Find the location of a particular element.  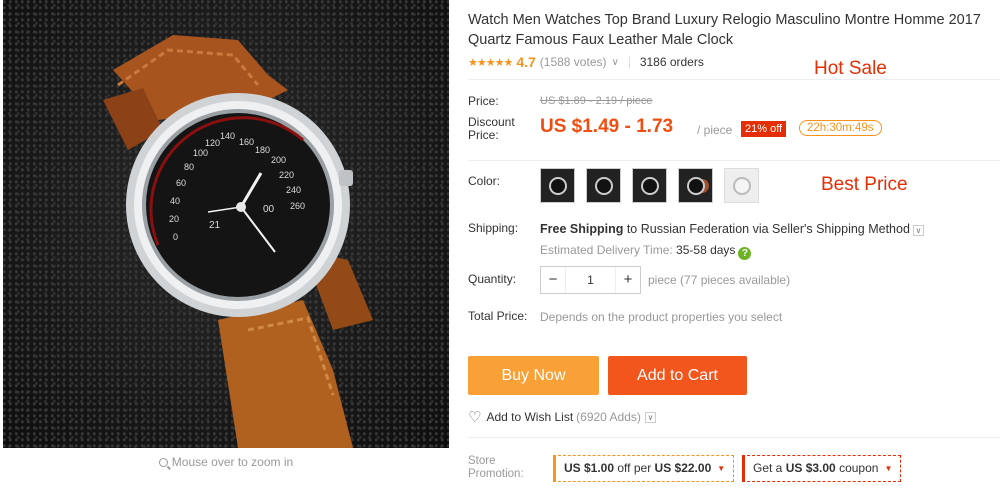

dial-num: 120 is located at coordinates (212, 143).